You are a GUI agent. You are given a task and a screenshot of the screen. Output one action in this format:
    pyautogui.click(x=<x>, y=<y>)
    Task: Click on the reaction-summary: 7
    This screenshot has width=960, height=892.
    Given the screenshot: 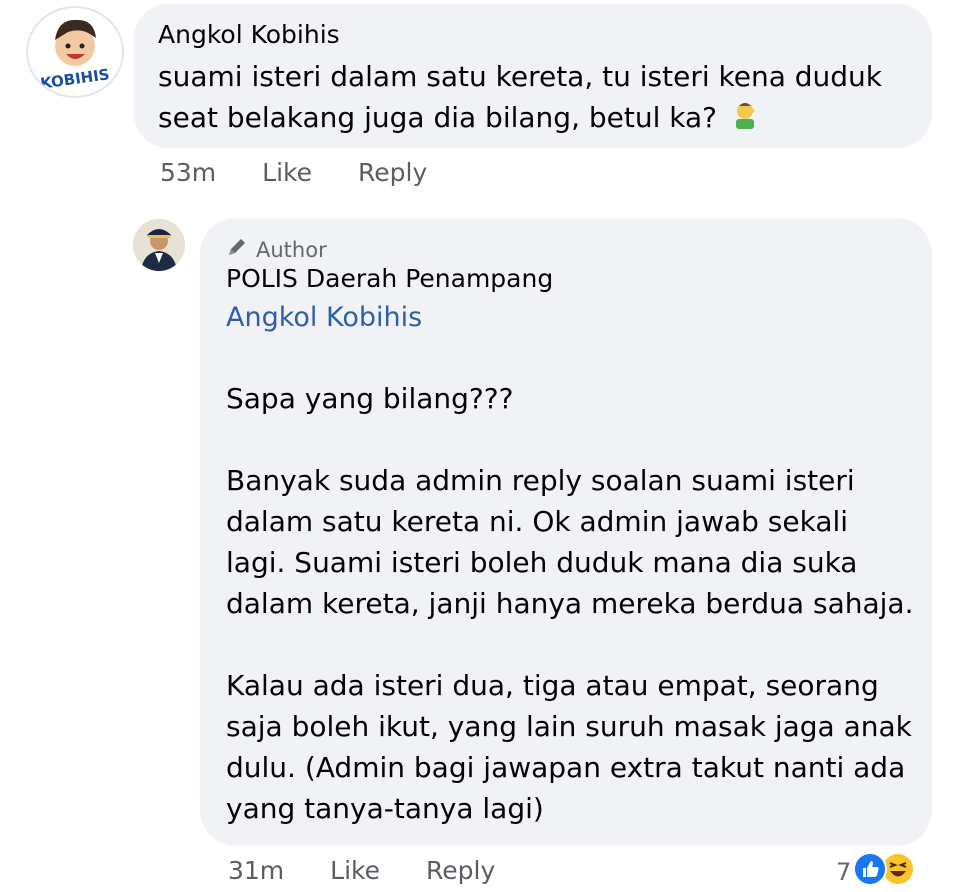 What is the action you would take?
    pyautogui.click(x=876, y=872)
    